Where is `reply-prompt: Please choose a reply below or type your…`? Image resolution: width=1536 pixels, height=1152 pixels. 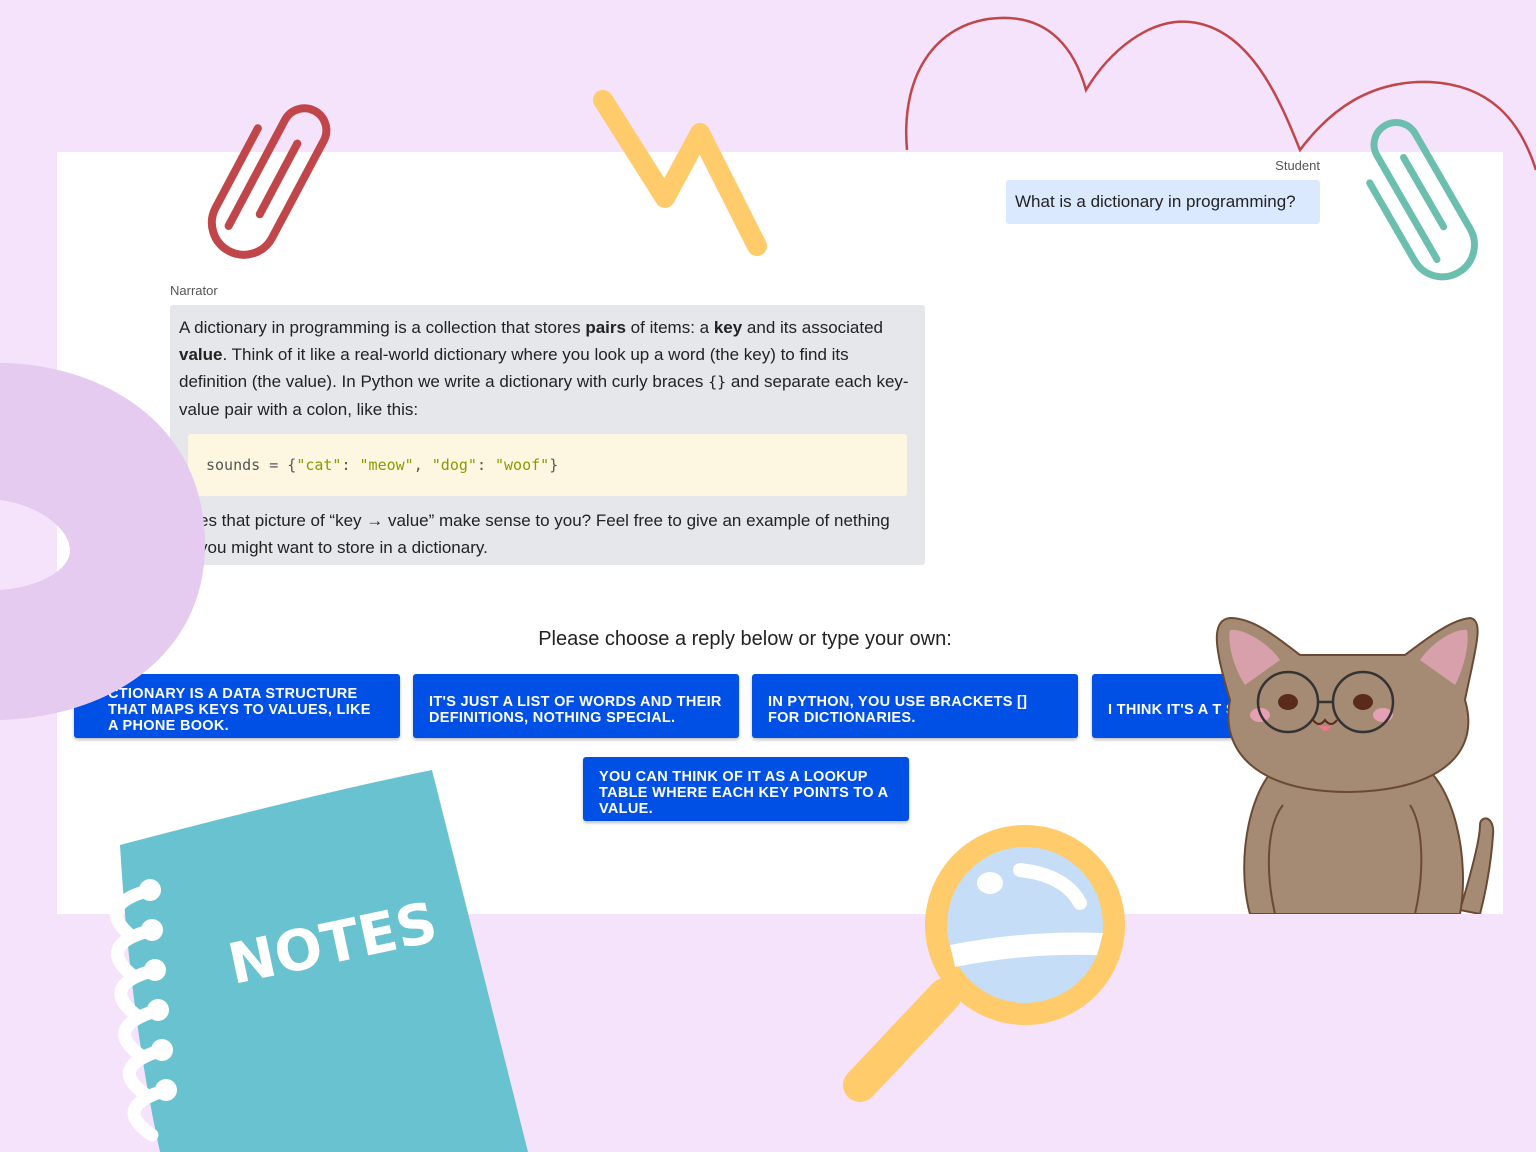 reply-prompt: Please choose a reply below or type your… is located at coordinates (745, 639).